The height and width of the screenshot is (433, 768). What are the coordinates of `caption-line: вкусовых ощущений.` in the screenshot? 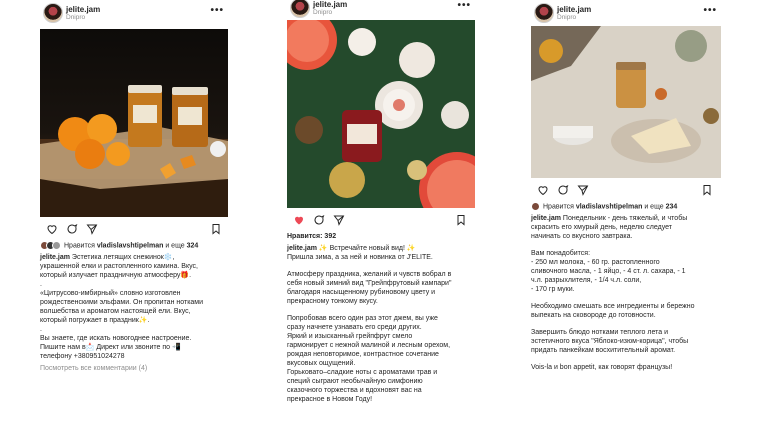 It's located at (321, 363).